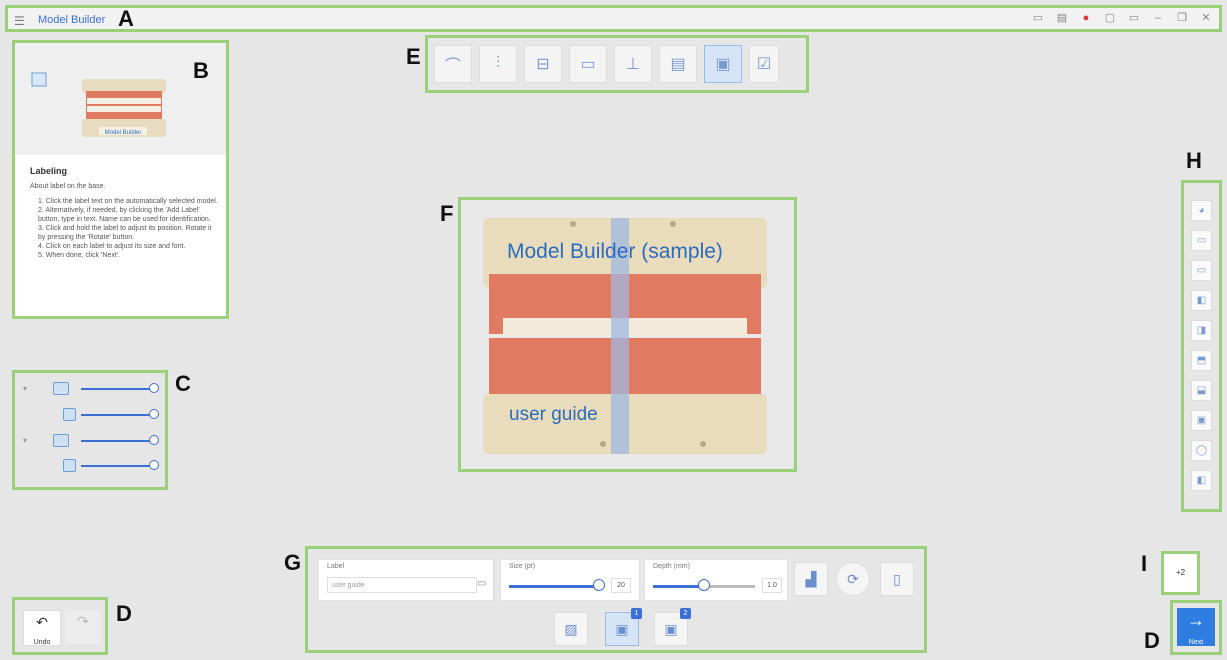 This screenshot has width=1227, height=660. What do you see at coordinates (636, 613) in the screenshot?
I see `upper-label-badge: 1` at bounding box center [636, 613].